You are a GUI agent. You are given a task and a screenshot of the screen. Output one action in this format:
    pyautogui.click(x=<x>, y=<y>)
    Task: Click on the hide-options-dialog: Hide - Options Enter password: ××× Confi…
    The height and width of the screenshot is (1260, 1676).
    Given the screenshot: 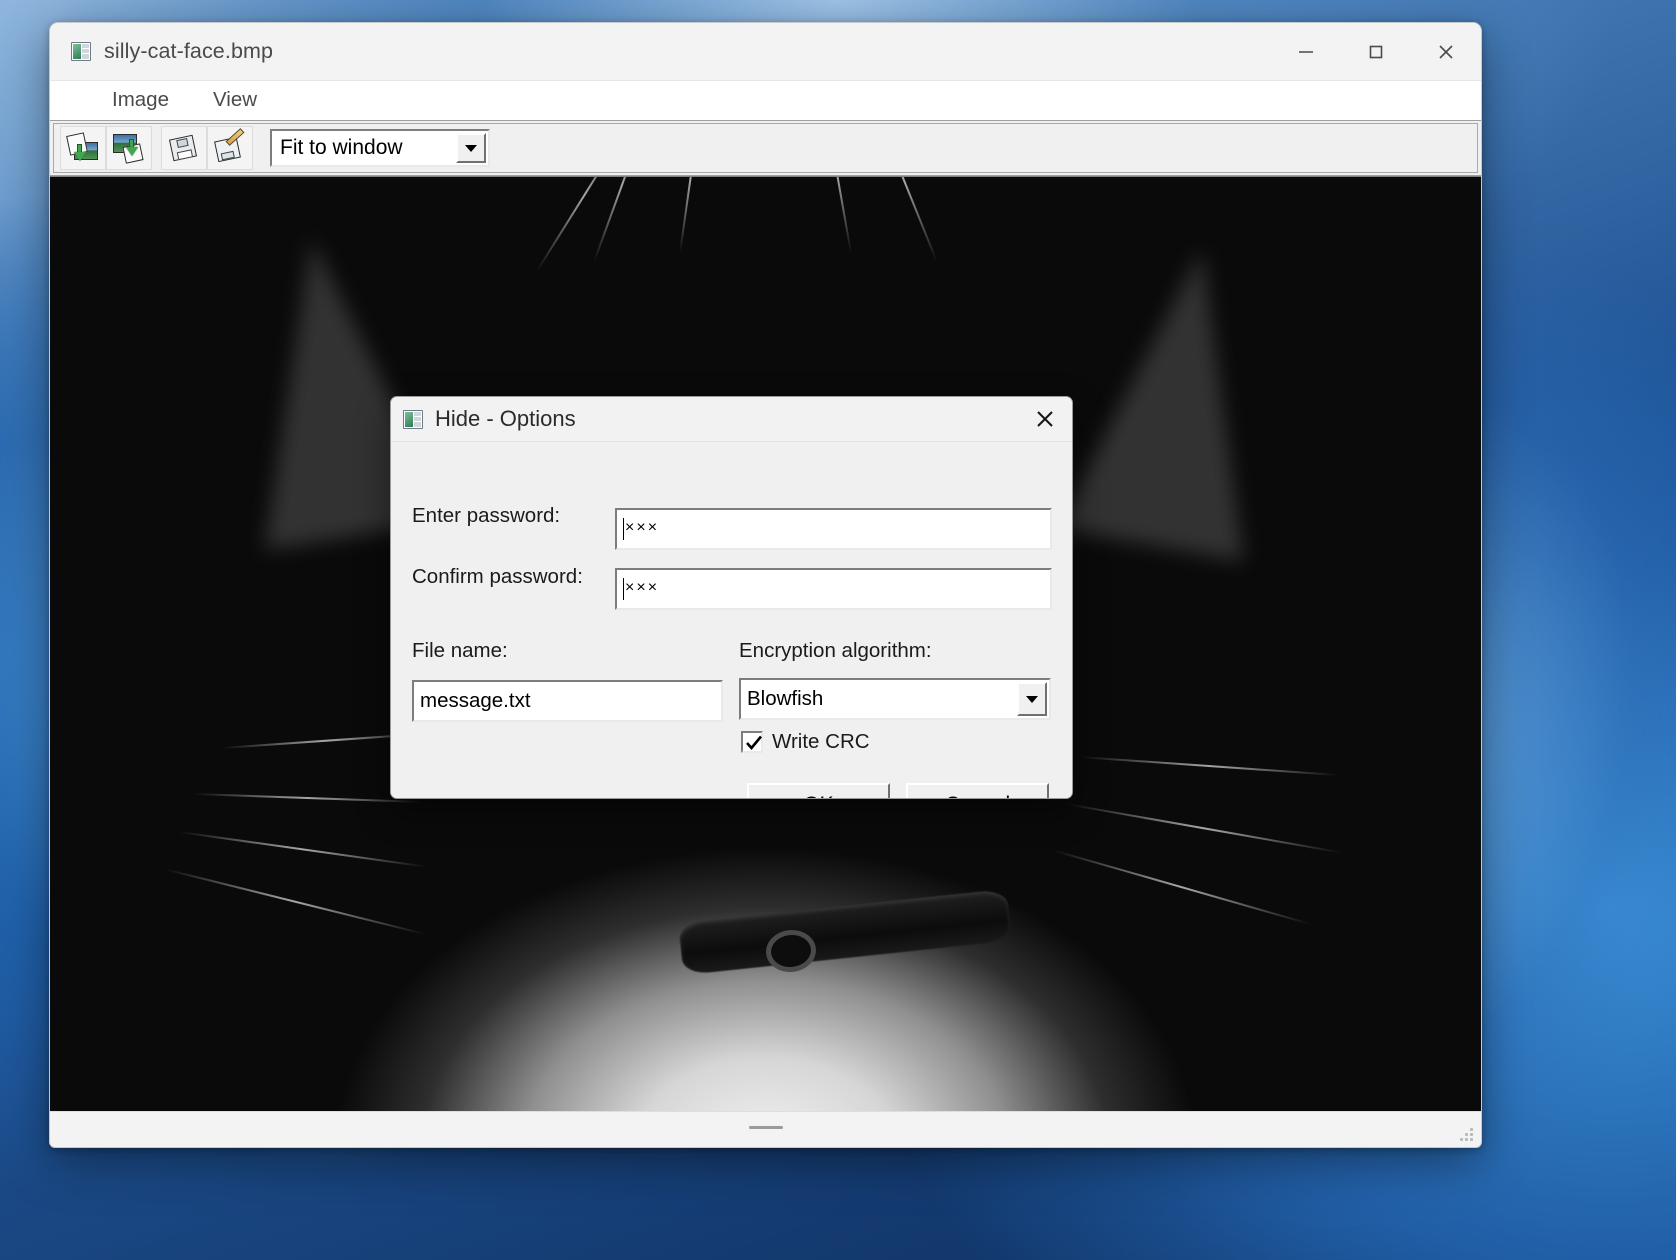 What is the action you would take?
    pyautogui.click(x=731, y=597)
    